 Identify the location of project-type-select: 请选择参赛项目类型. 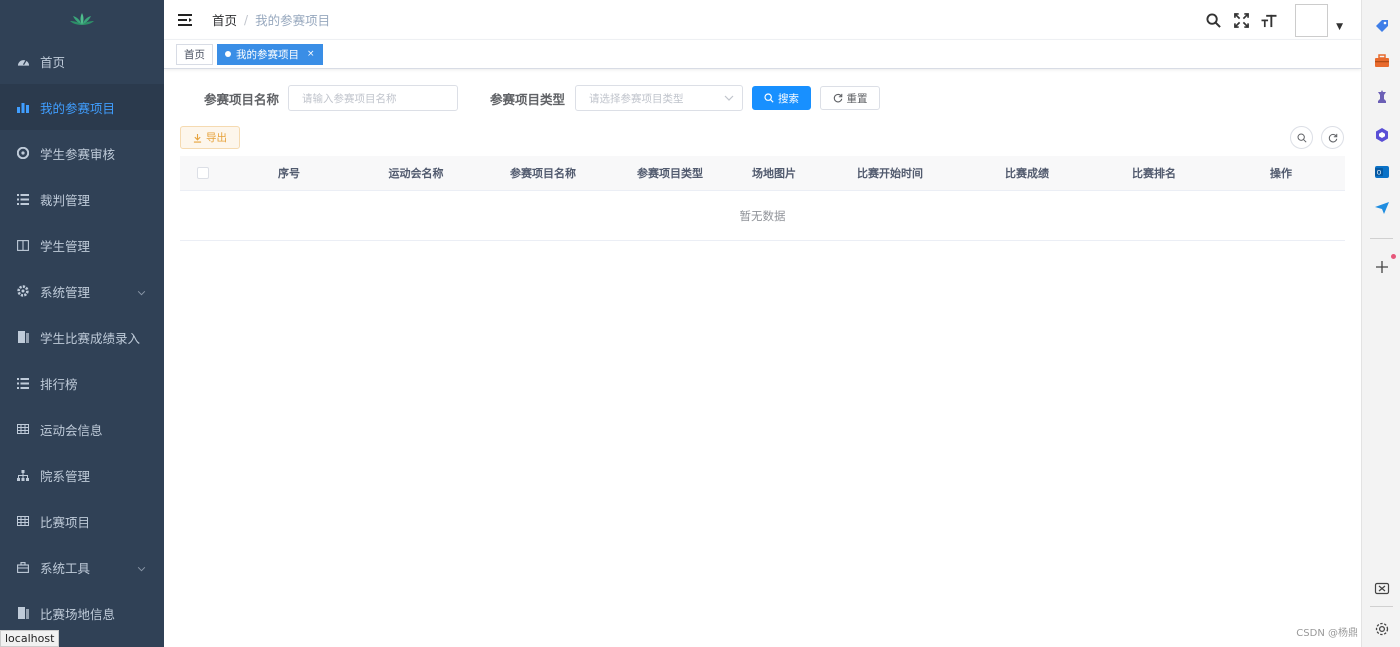
(659, 98).